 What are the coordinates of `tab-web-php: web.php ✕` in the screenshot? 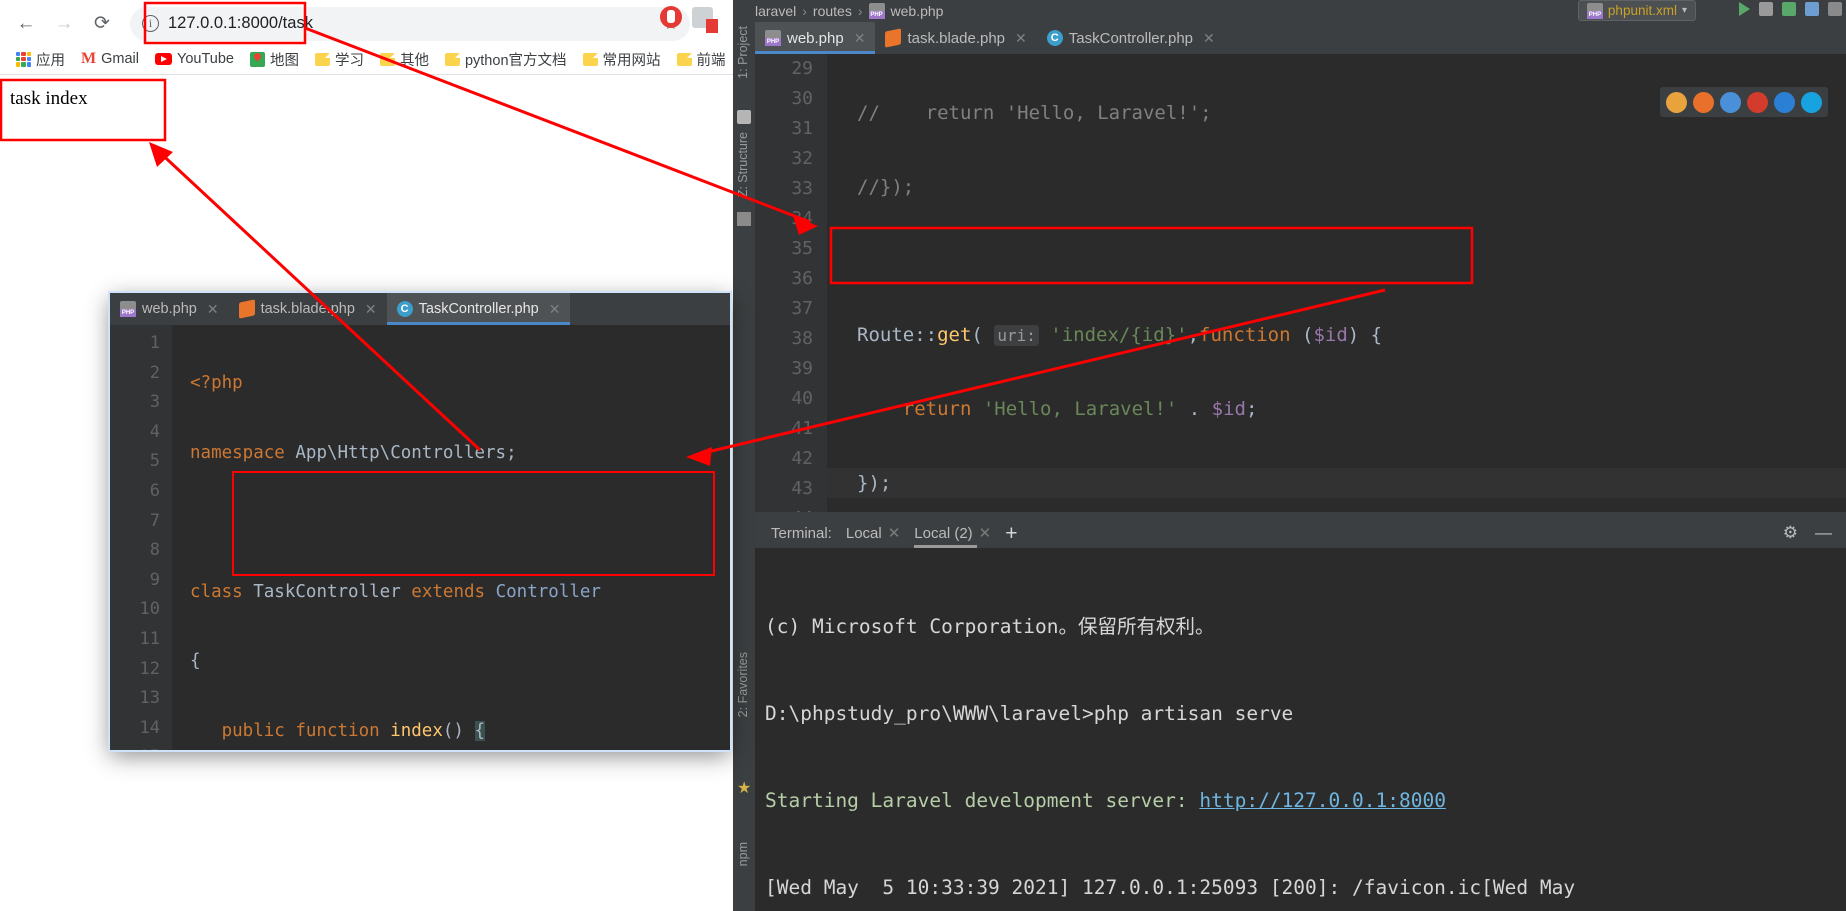 It's located at (815, 38).